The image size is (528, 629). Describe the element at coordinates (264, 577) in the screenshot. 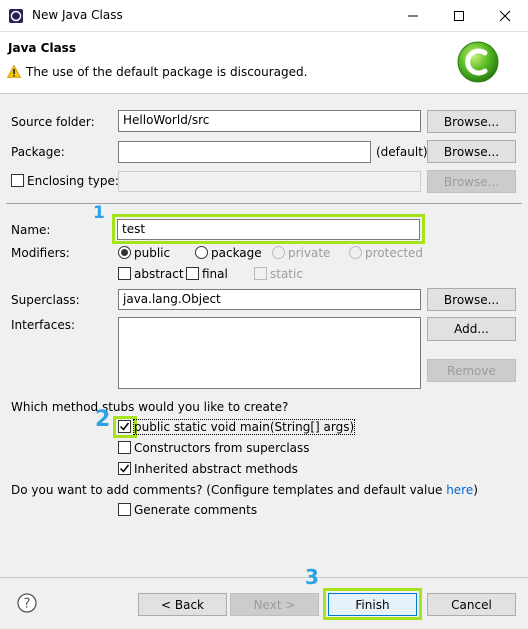

I see `footer-separator` at that location.